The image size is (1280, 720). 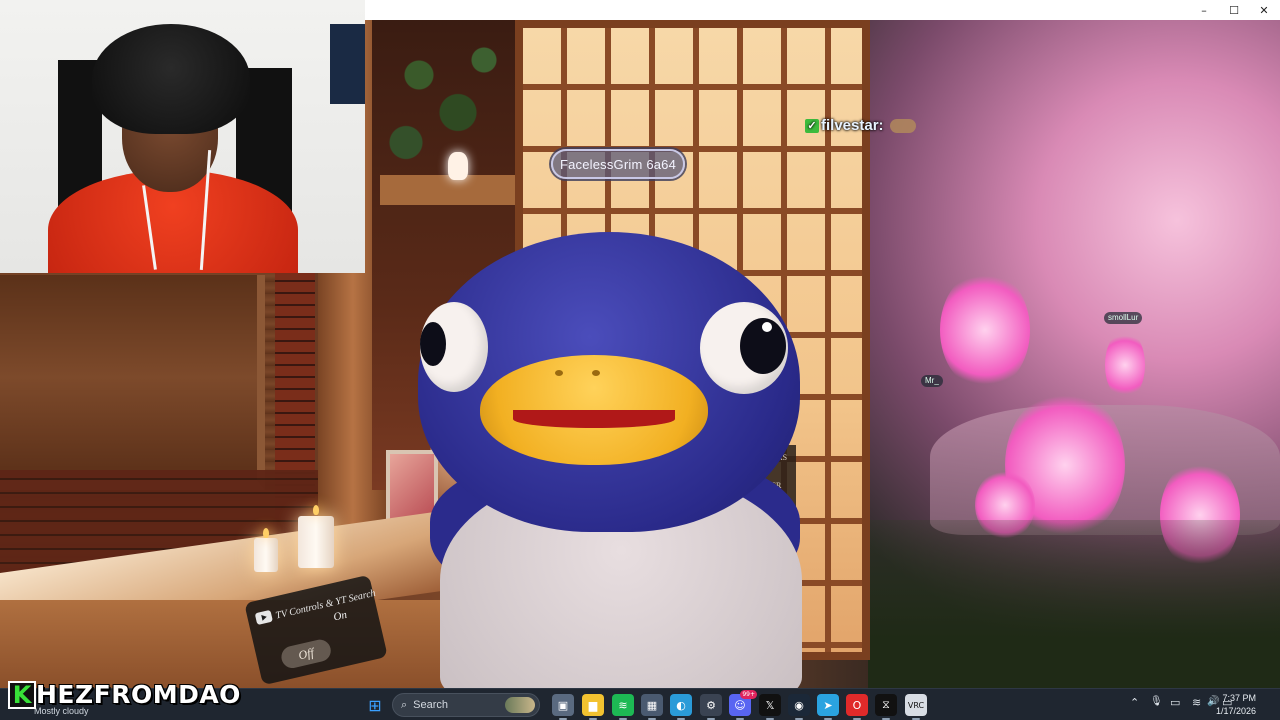 I want to click on discord-icon: ☺ 99+, so click(x=743, y=705).